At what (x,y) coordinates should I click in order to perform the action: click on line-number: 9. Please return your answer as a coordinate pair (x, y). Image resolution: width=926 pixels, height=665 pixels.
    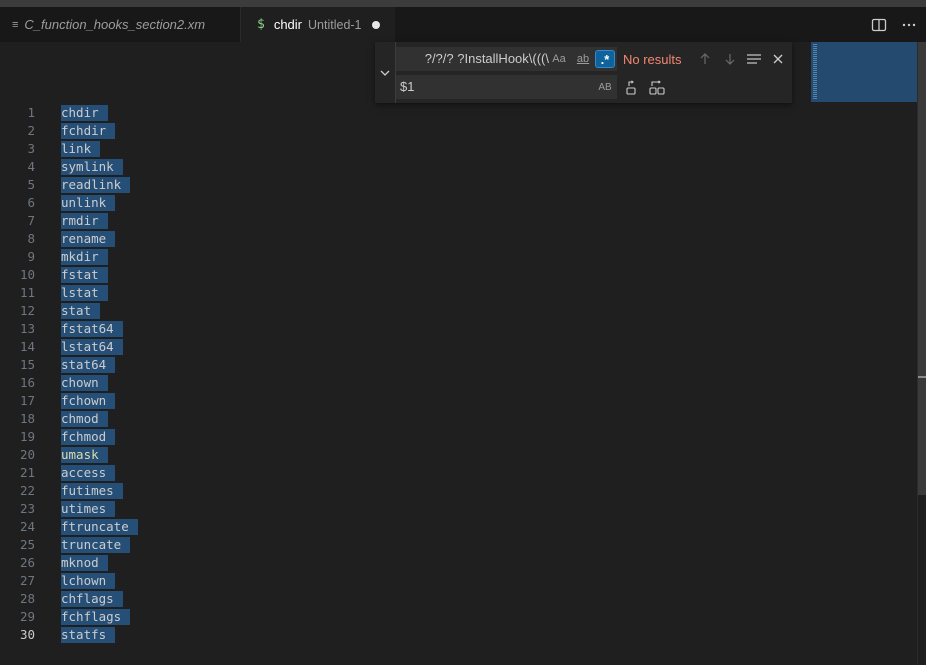
    Looking at the image, I should click on (31, 256).